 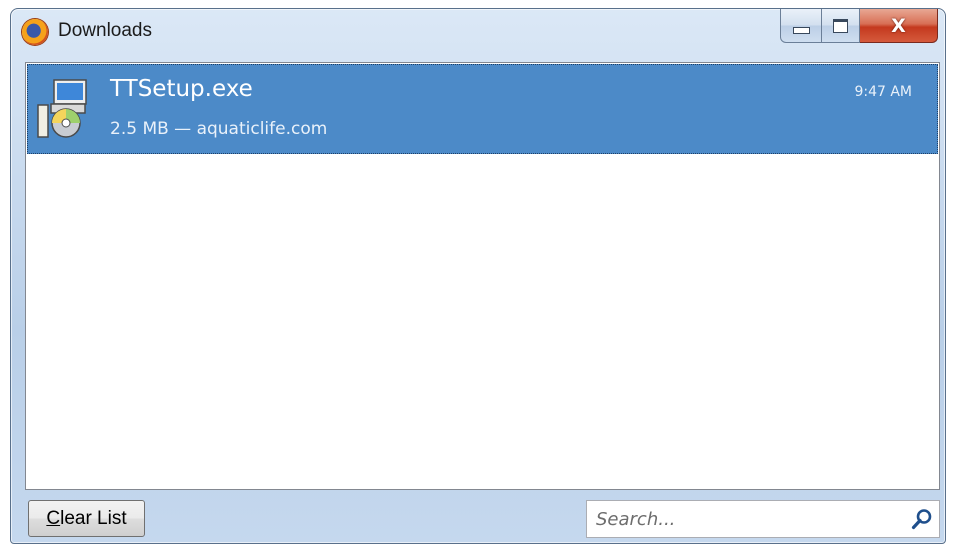 What do you see at coordinates (181, 89) in the screenshot?
I see `download-filename: TTSetup.exe` at bounding box center [181, 89].